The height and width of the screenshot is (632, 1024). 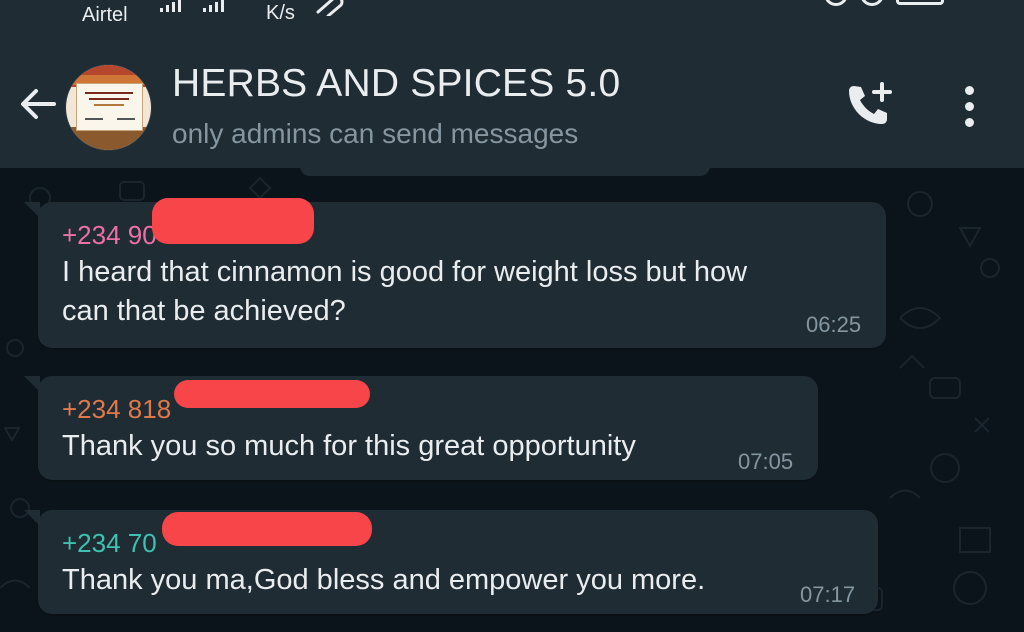 I want to click on more-vertical-icon, so click(x=970, y=106).